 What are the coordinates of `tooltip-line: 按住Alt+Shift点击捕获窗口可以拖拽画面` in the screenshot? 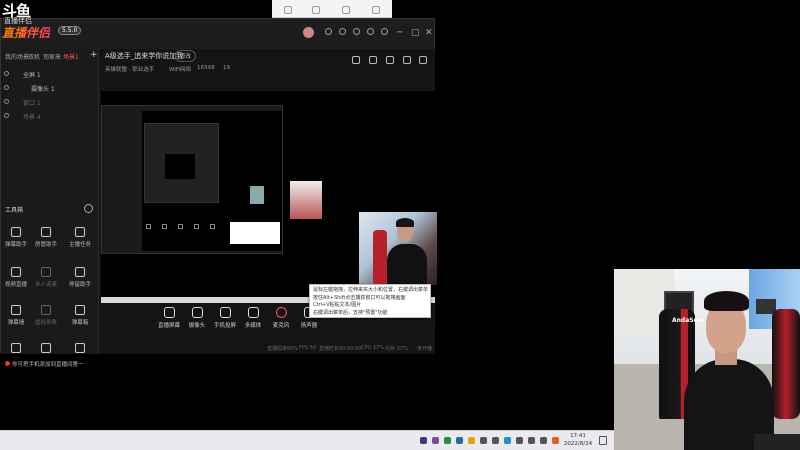 It's located at (359, 297).